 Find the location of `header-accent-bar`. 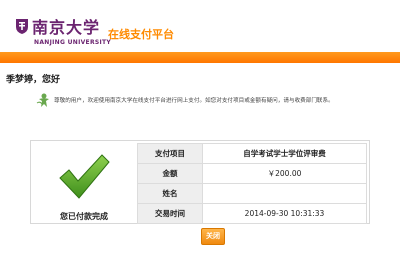

header-accent-bar is located at coordinates (200, 57).